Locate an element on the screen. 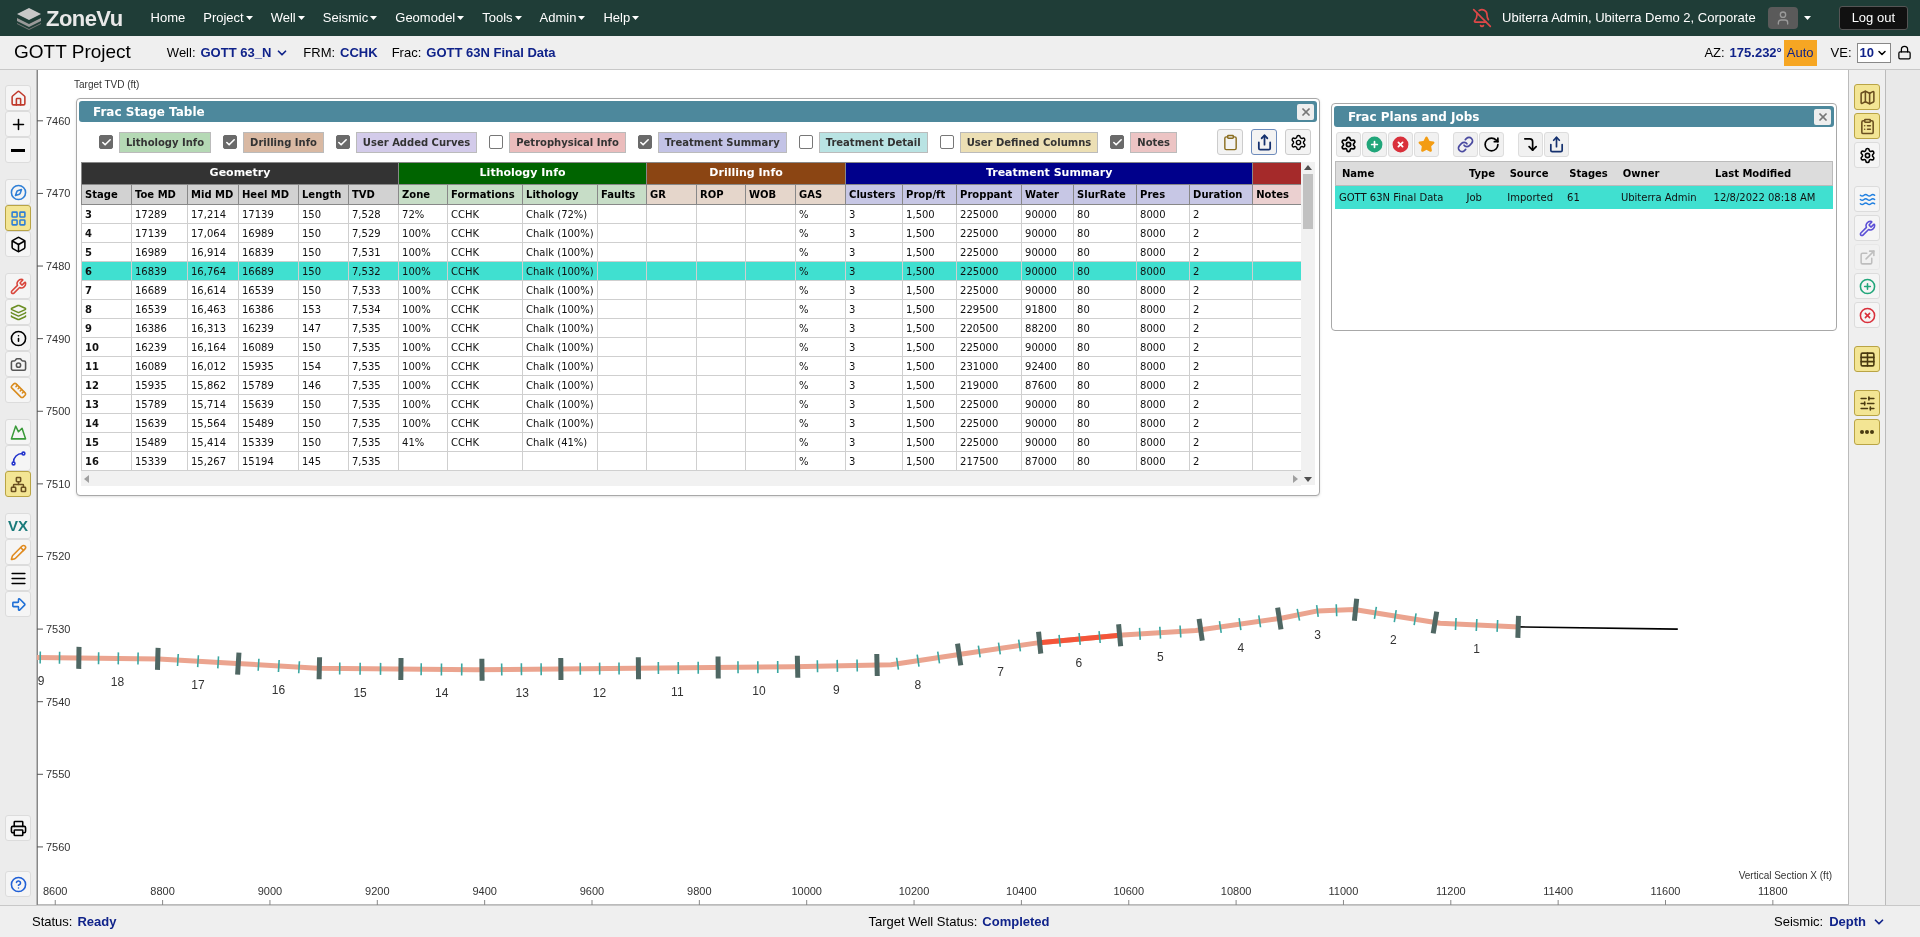  well-dropdown: GOTT 63_N is located at coordinates (245, 52).